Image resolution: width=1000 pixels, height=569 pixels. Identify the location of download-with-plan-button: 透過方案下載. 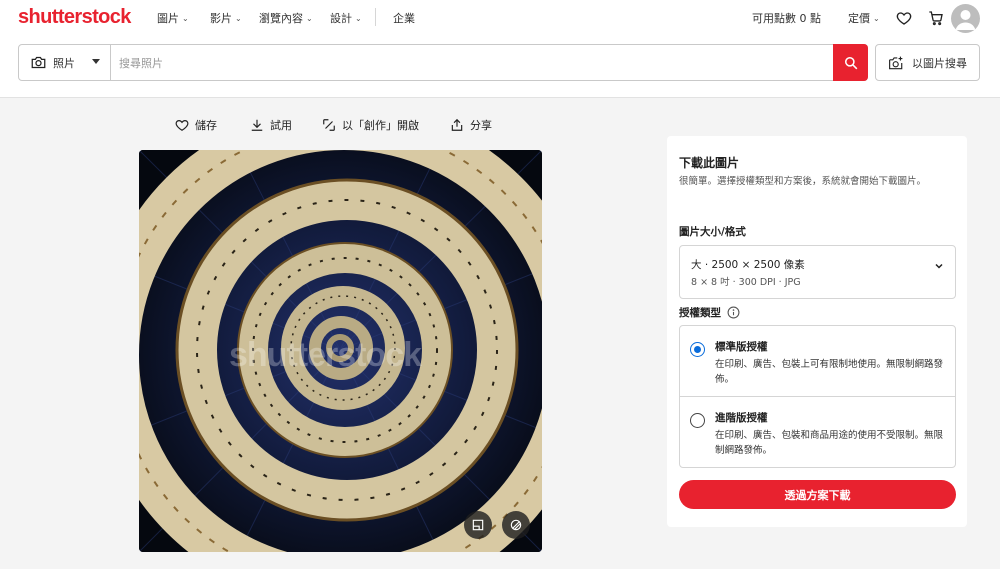
(817, 494).